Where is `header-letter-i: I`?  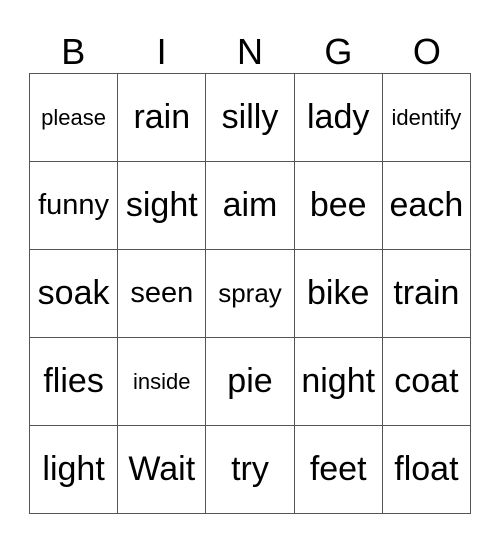
header-letter-i: I is located at coordinates (161, 51).